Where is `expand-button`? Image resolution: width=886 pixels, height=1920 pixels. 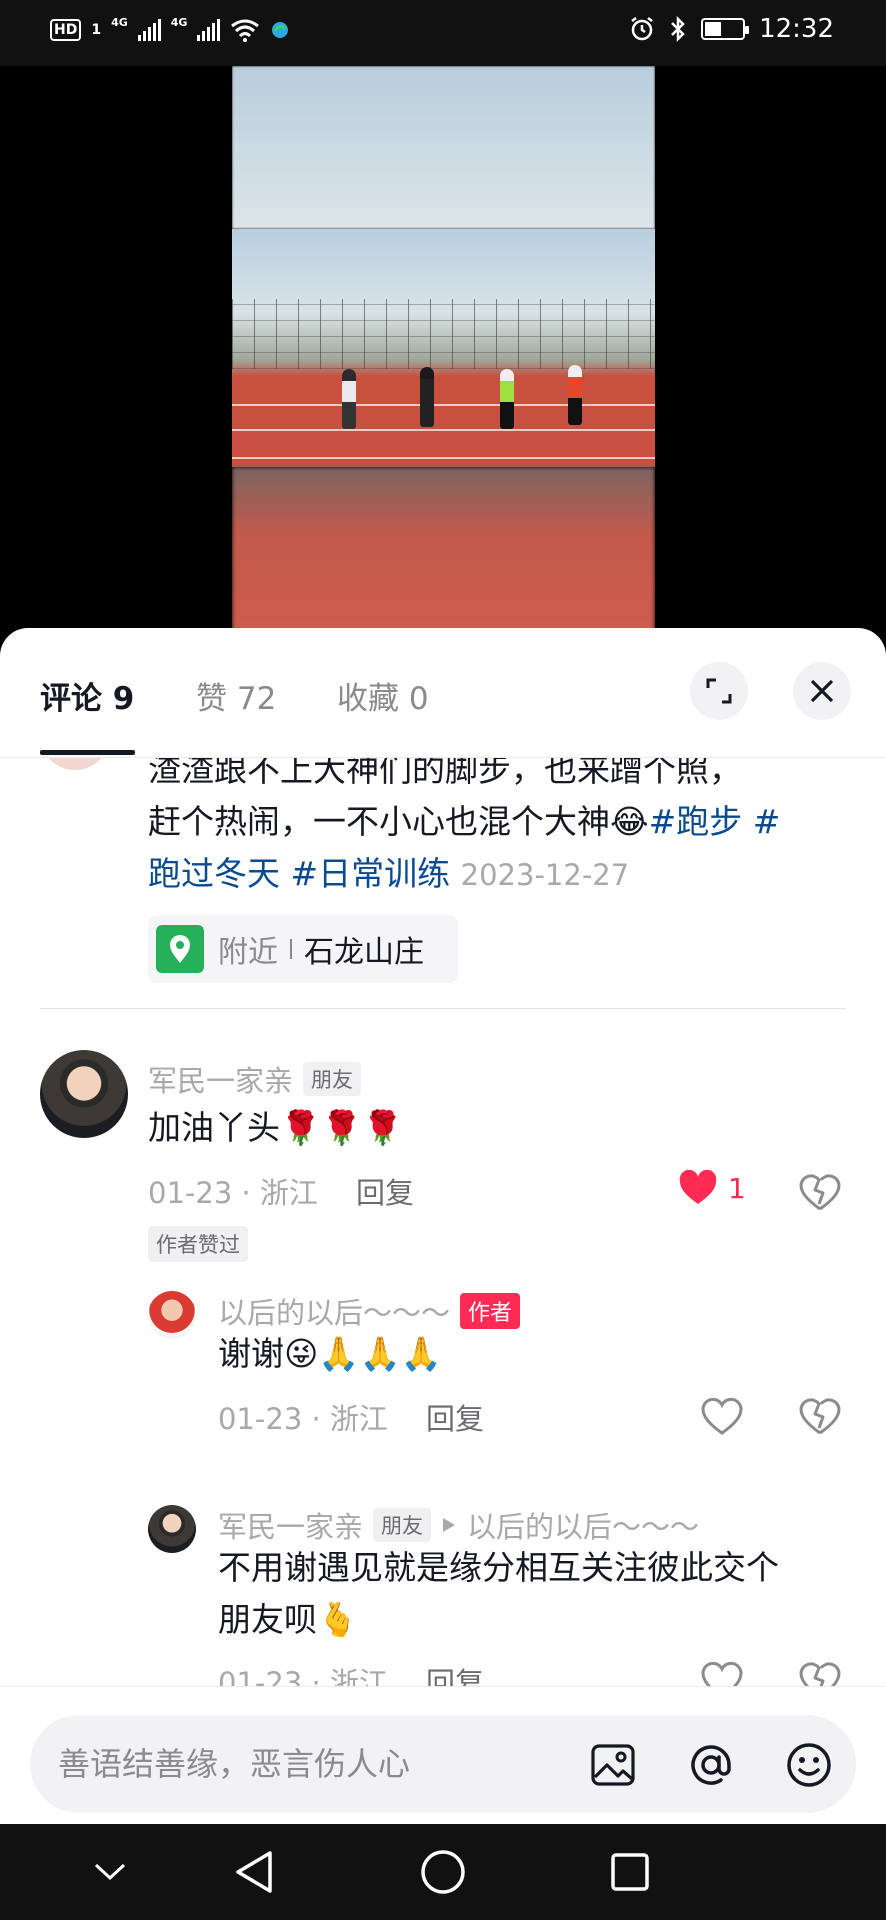
expand-button is located at coordinates (719, 691).